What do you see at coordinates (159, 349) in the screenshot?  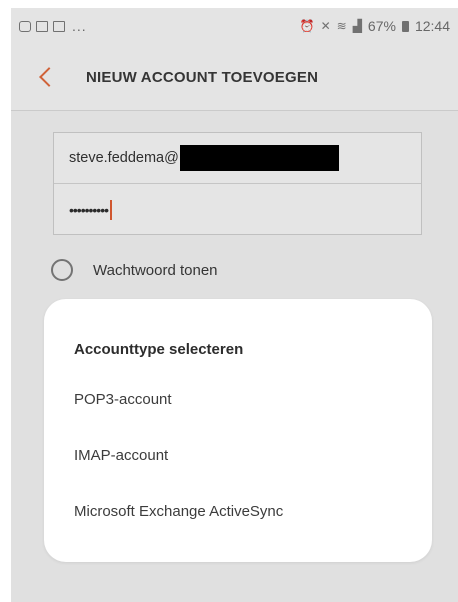 I see `dialog-title: Accounttype selecteren` at bounding box center [159, 349].